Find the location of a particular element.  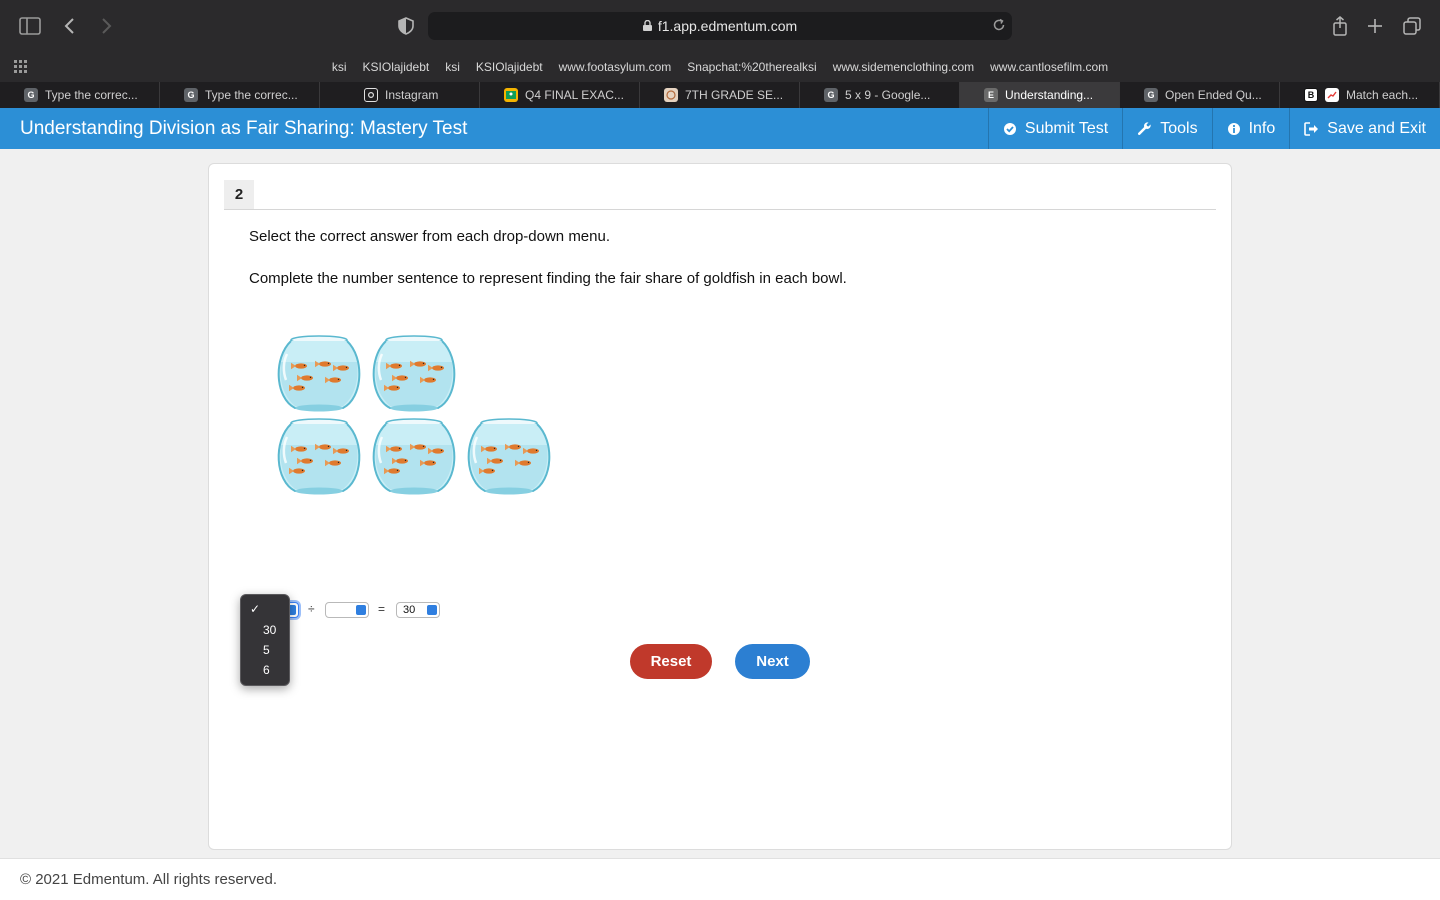

instagram-favicon-icon is located at coordinates (371, 95).